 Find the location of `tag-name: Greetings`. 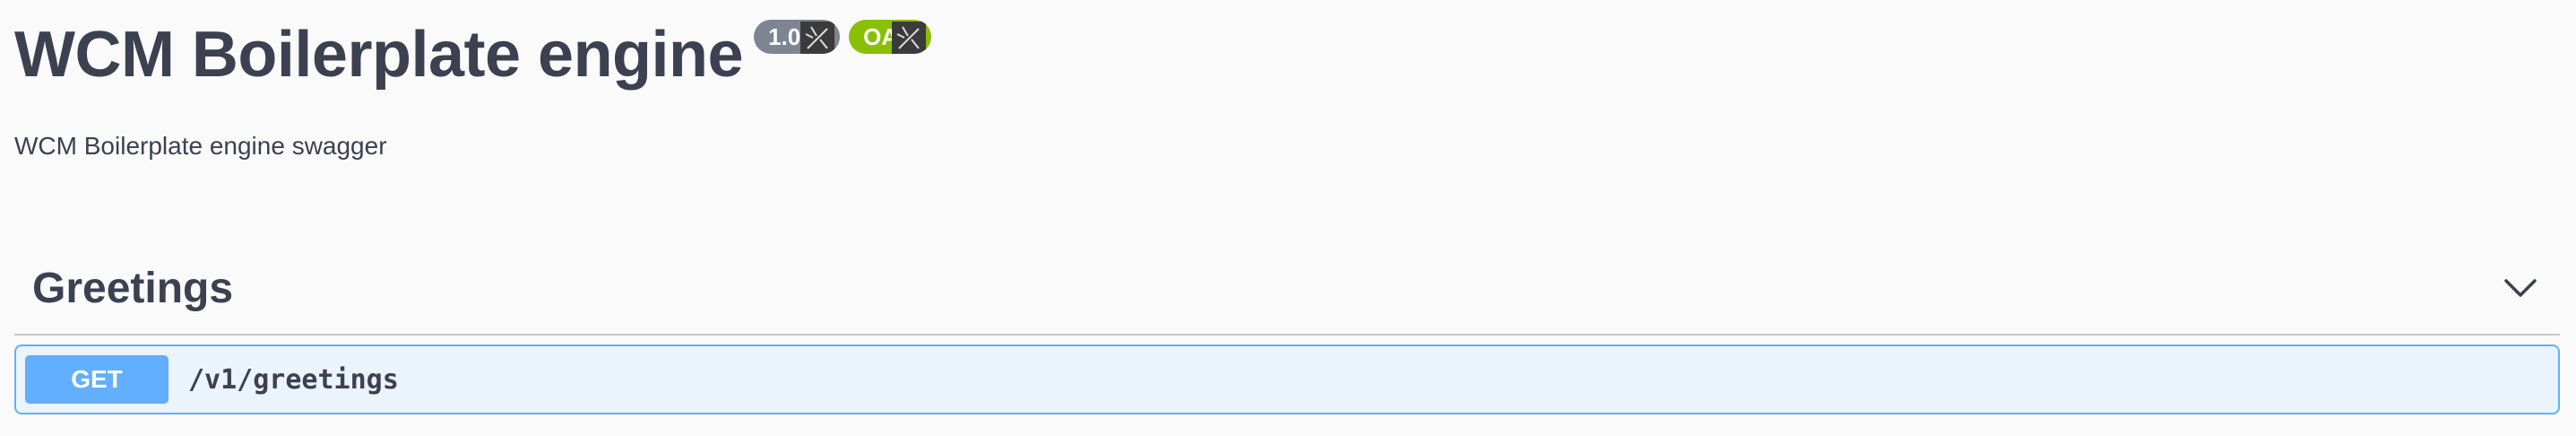

tag-name: Greetings is located at coordinates (133, 288).